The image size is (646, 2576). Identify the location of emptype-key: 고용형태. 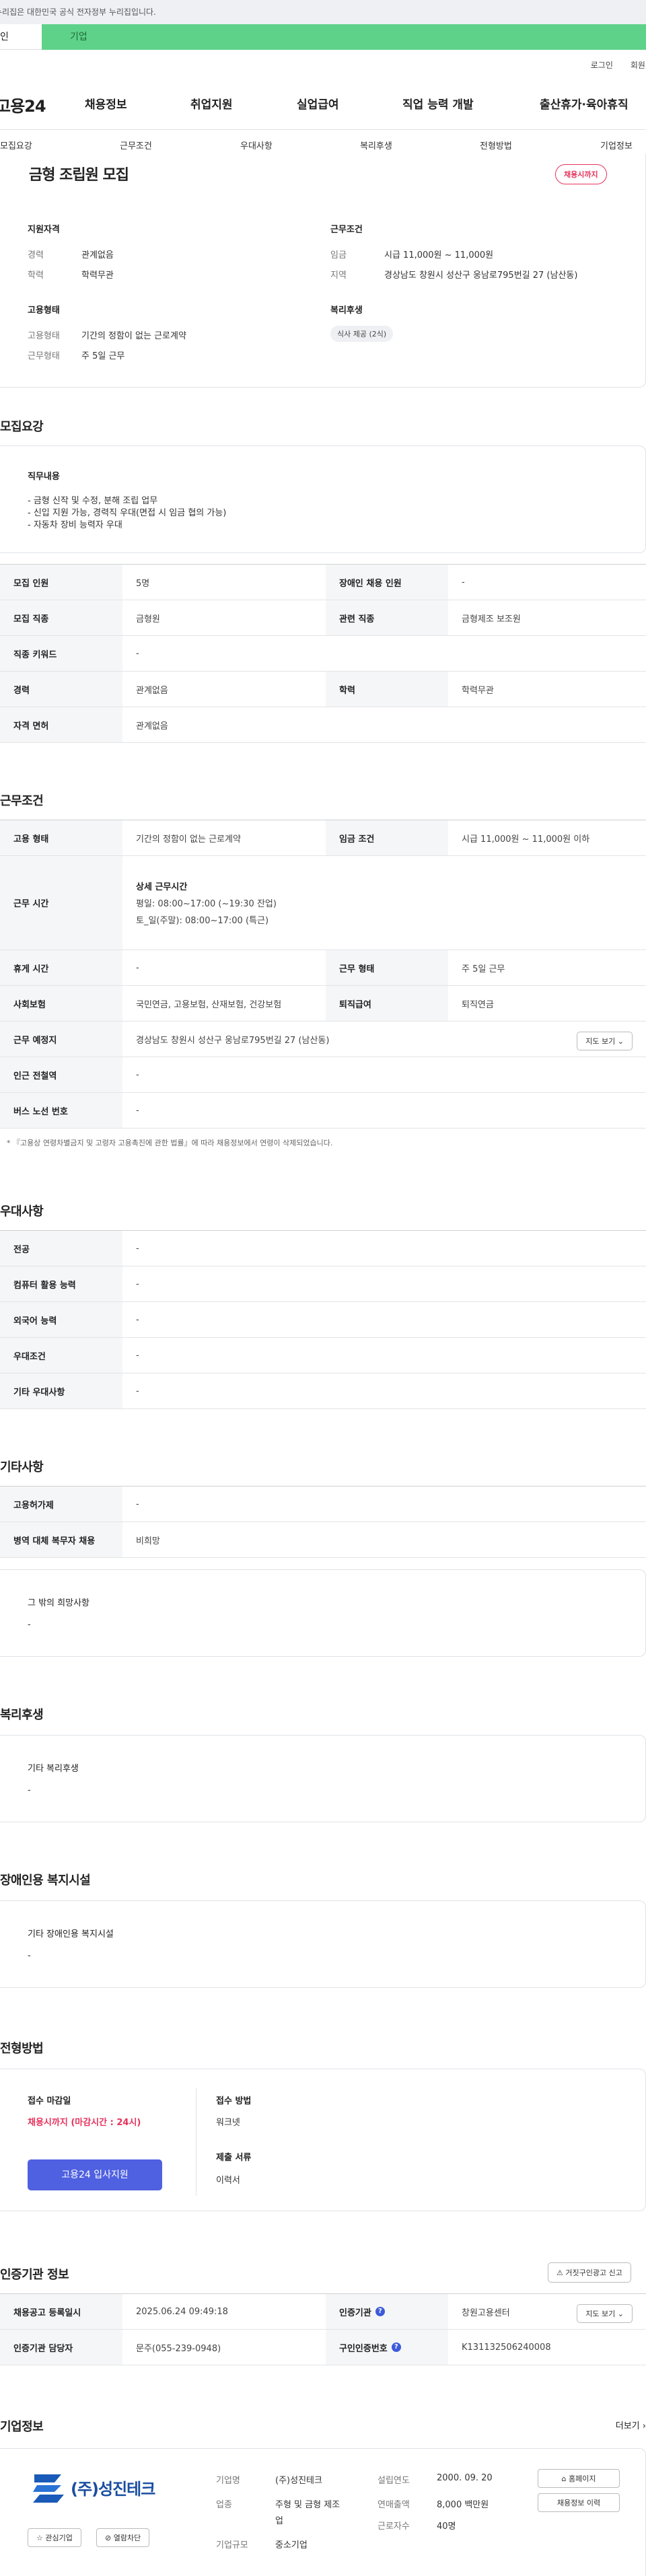
(44, 336).